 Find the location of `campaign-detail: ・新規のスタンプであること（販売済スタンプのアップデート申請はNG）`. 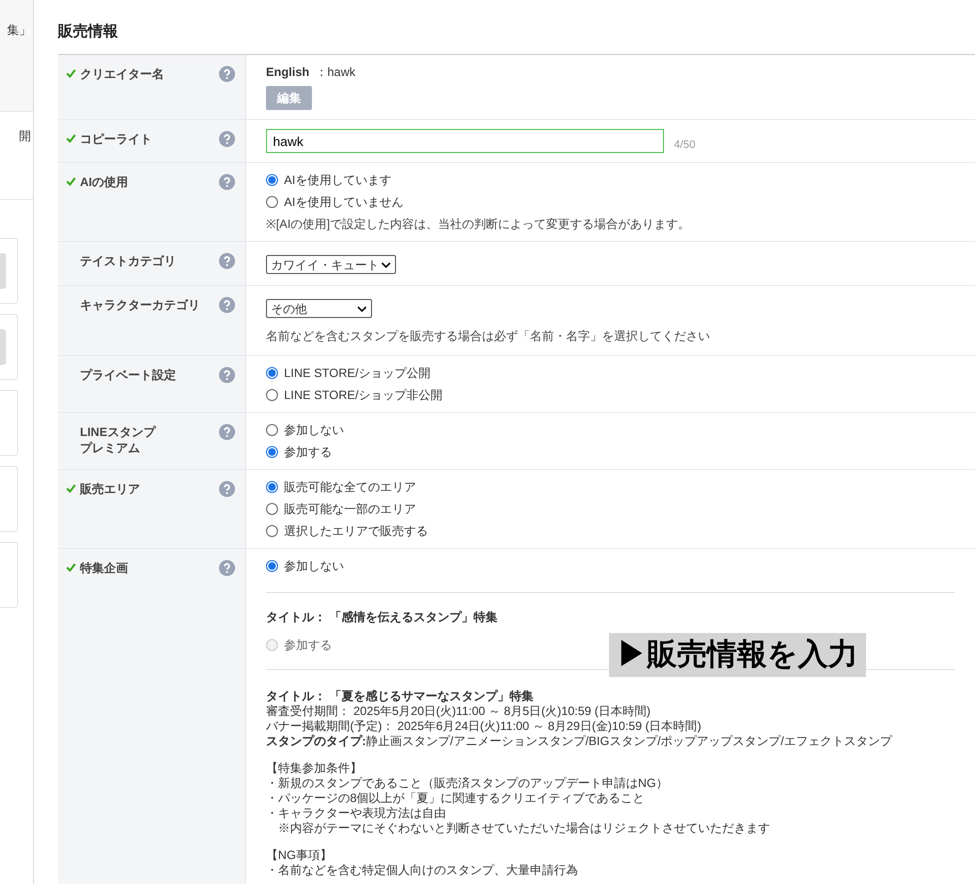

campaign-detail: ・新規のスタンプであること（販売済スタンプのアップデート申請はNG） is located at coordinates (467, 783).